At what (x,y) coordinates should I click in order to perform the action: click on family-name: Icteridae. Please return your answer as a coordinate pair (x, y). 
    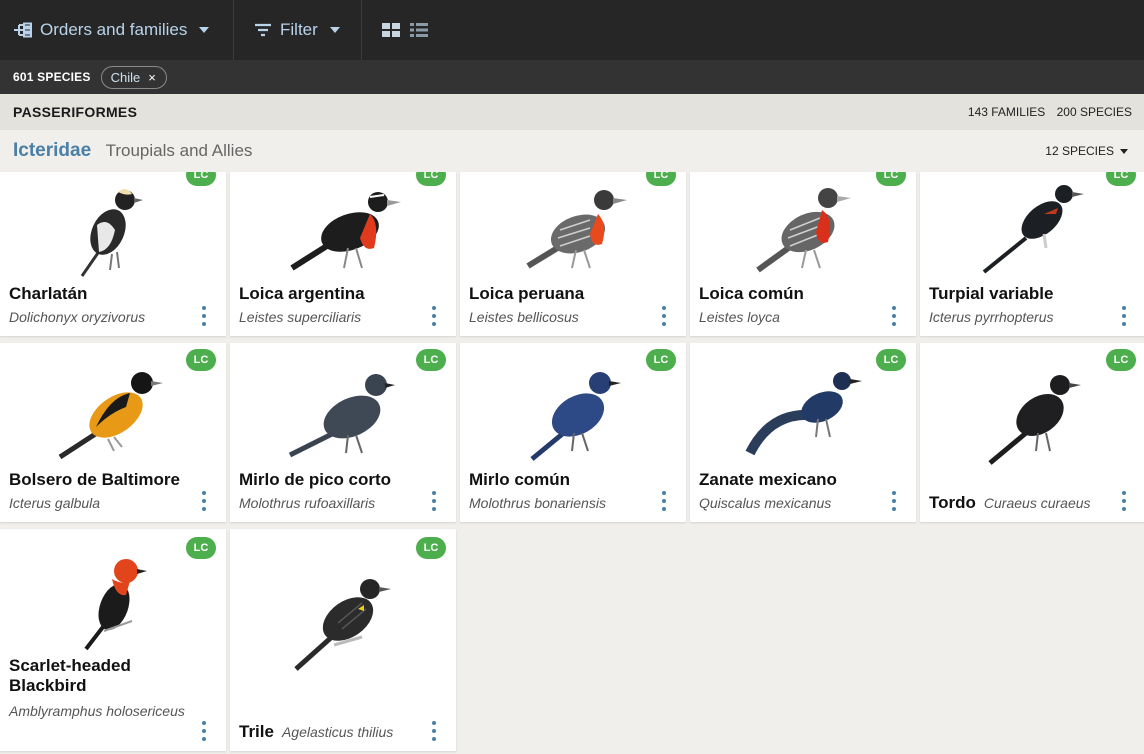
    Looking at the image, I should click on (52, 150).